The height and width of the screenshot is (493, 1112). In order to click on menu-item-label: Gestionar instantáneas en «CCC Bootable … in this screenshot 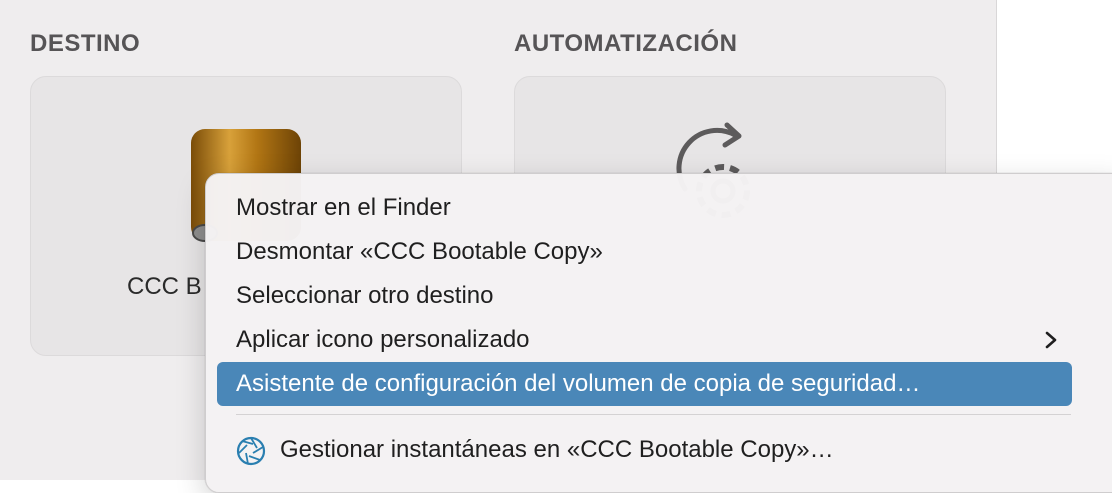, I will do `click(557, 449)`.